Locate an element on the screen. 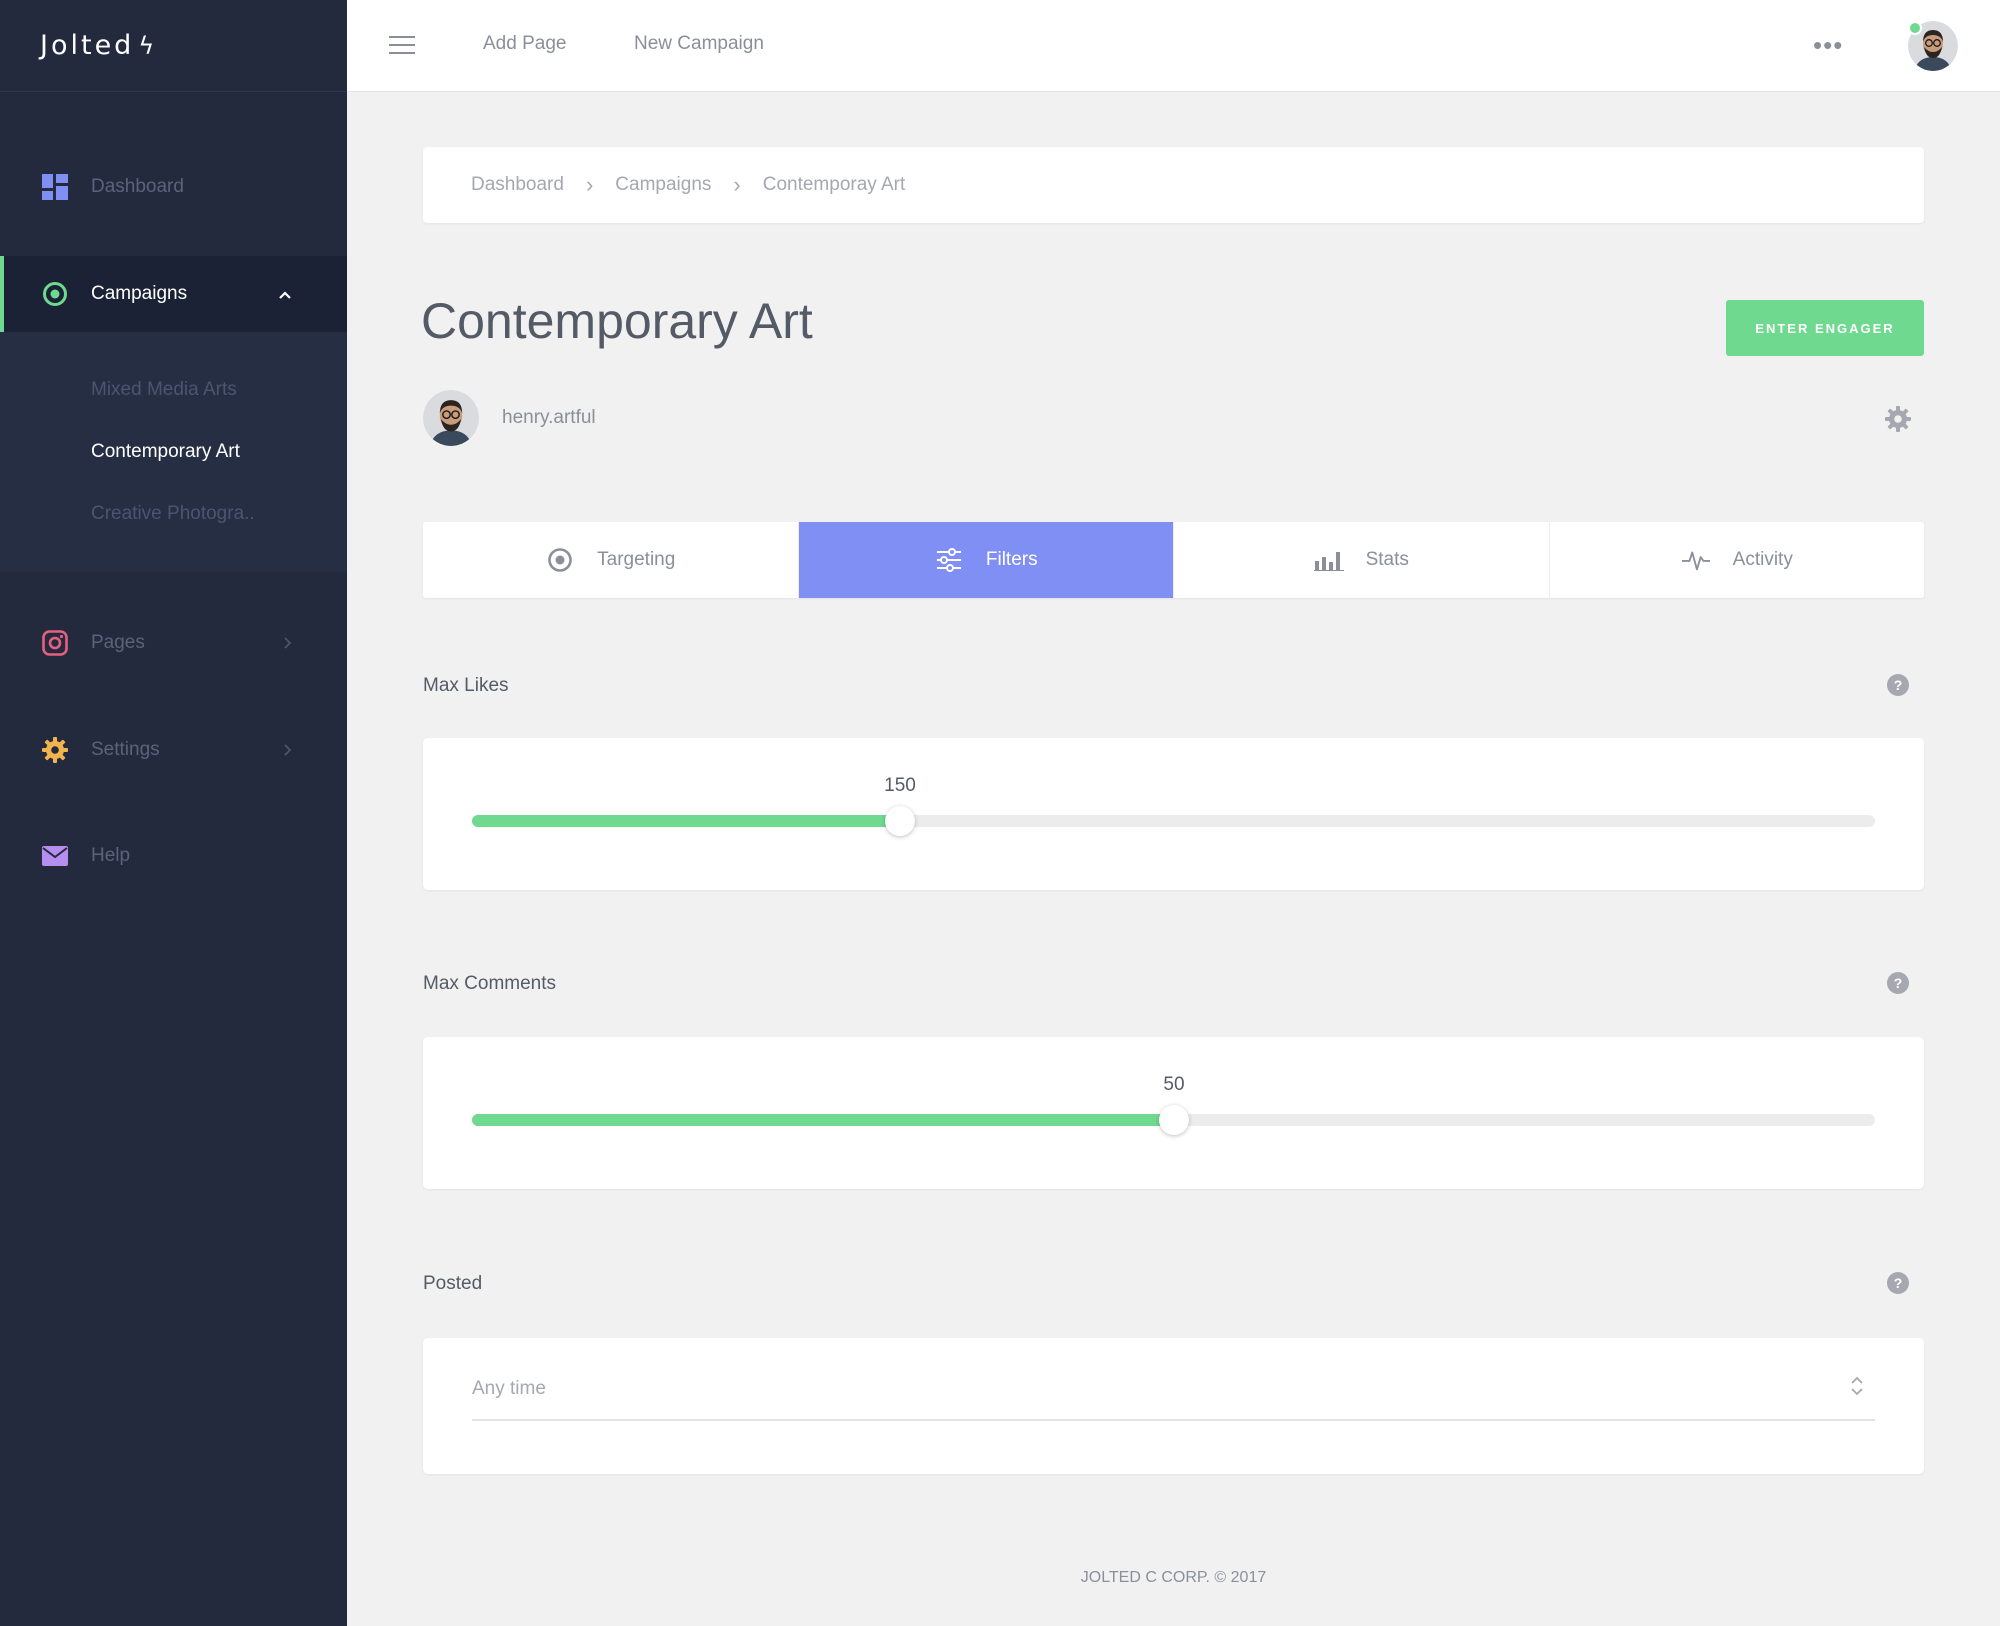 The height and width of the screenshot is (1626, 2000). online-status-dot is located at coordinates (1915, 28).